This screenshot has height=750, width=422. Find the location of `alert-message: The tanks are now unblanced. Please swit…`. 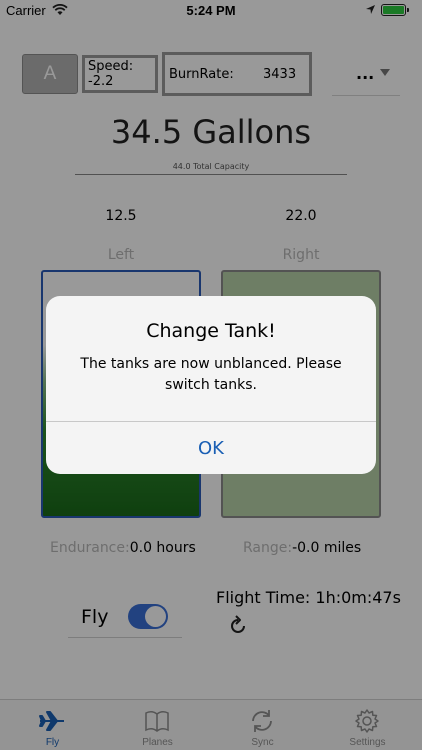

alert-message: The tanks are now unblanced. Please swit… is located at coordinates (211, 374).